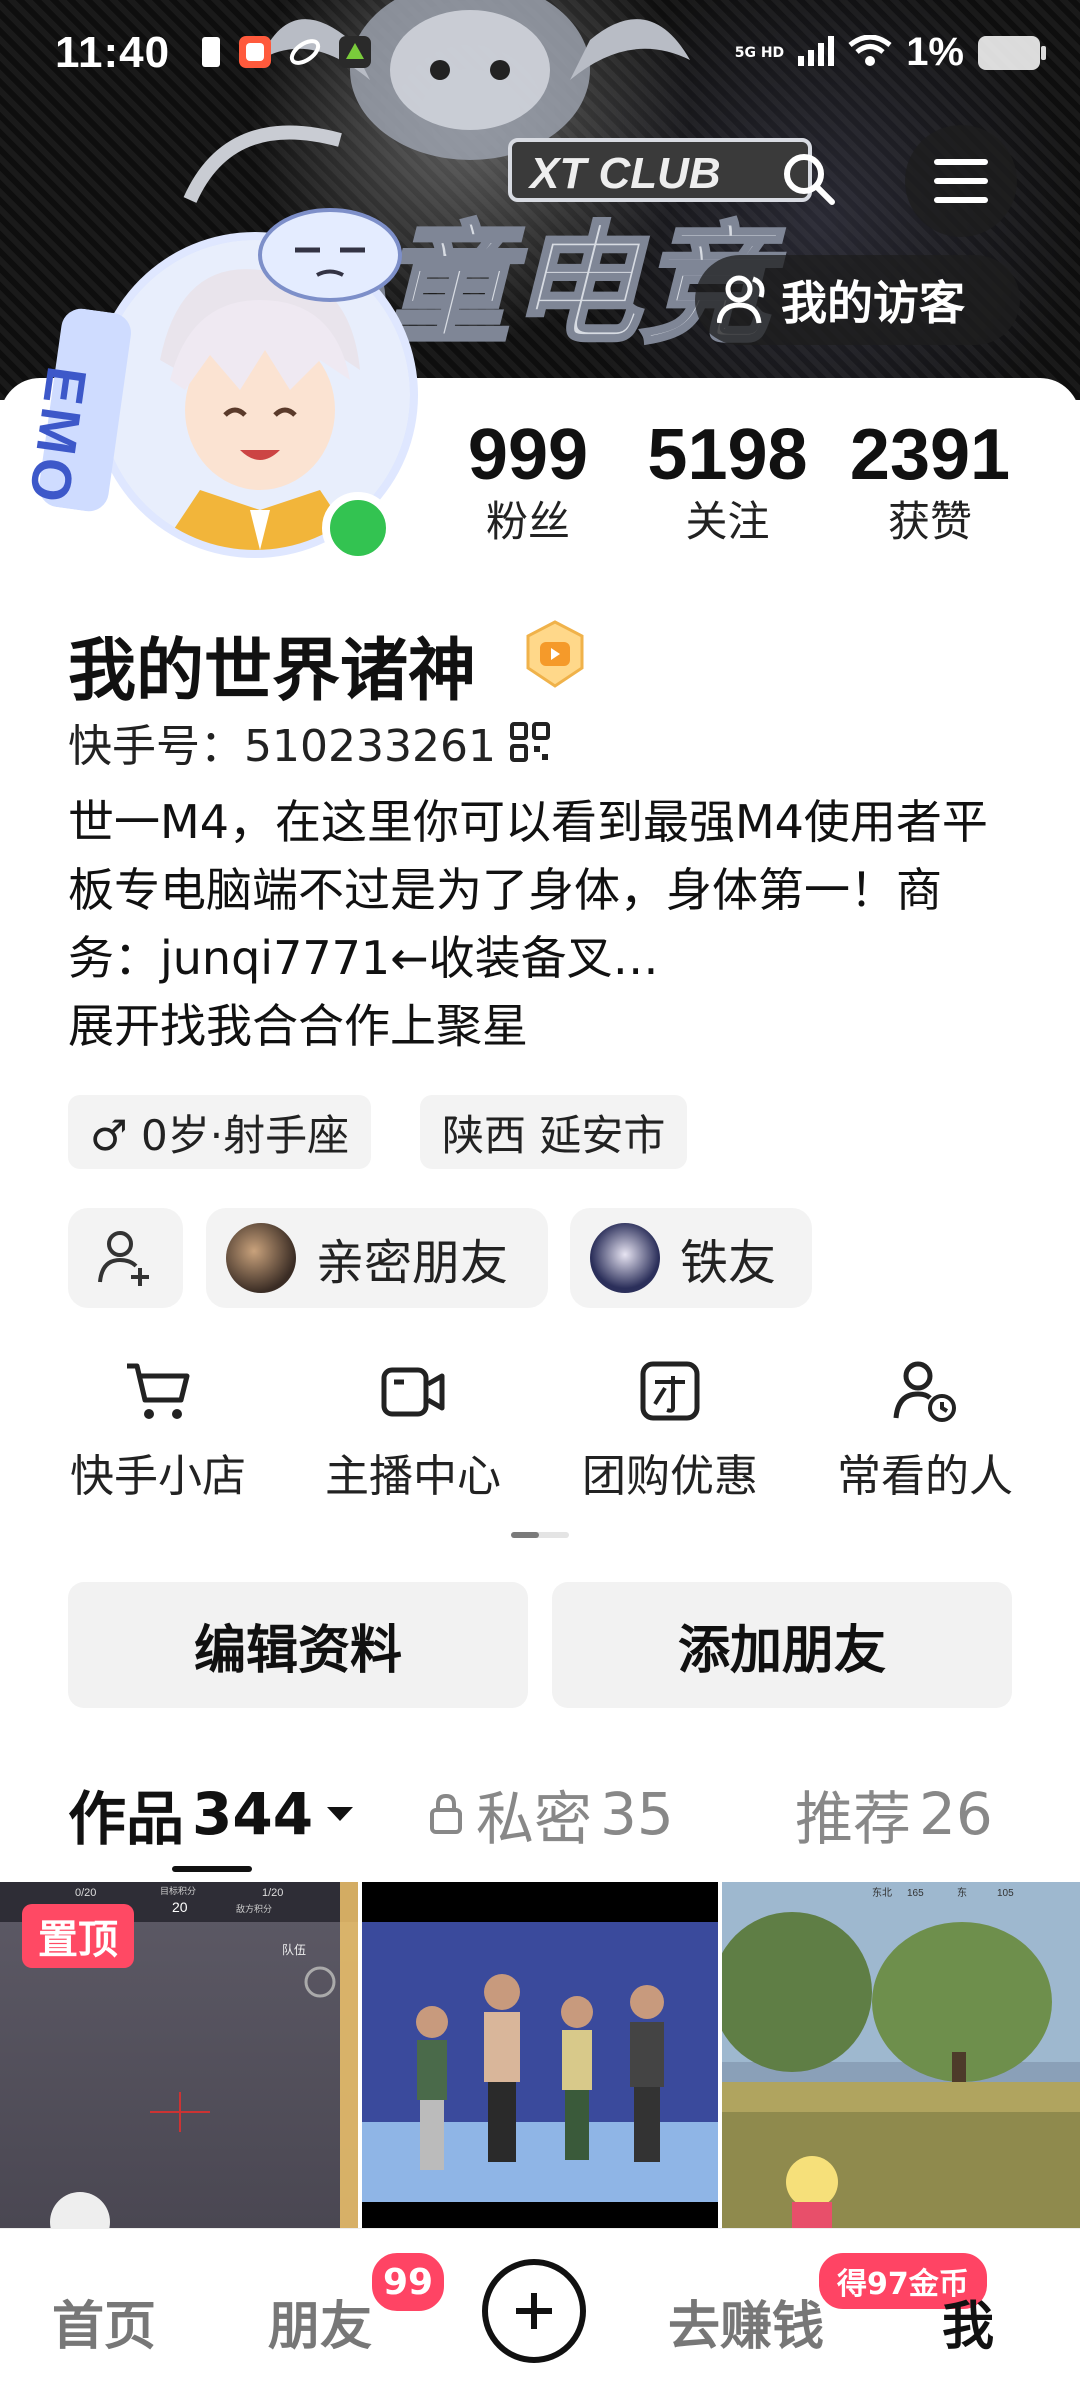  Describe the element at coordinates (816, 52) in the screenshot. I see `signal-icon` at that location.